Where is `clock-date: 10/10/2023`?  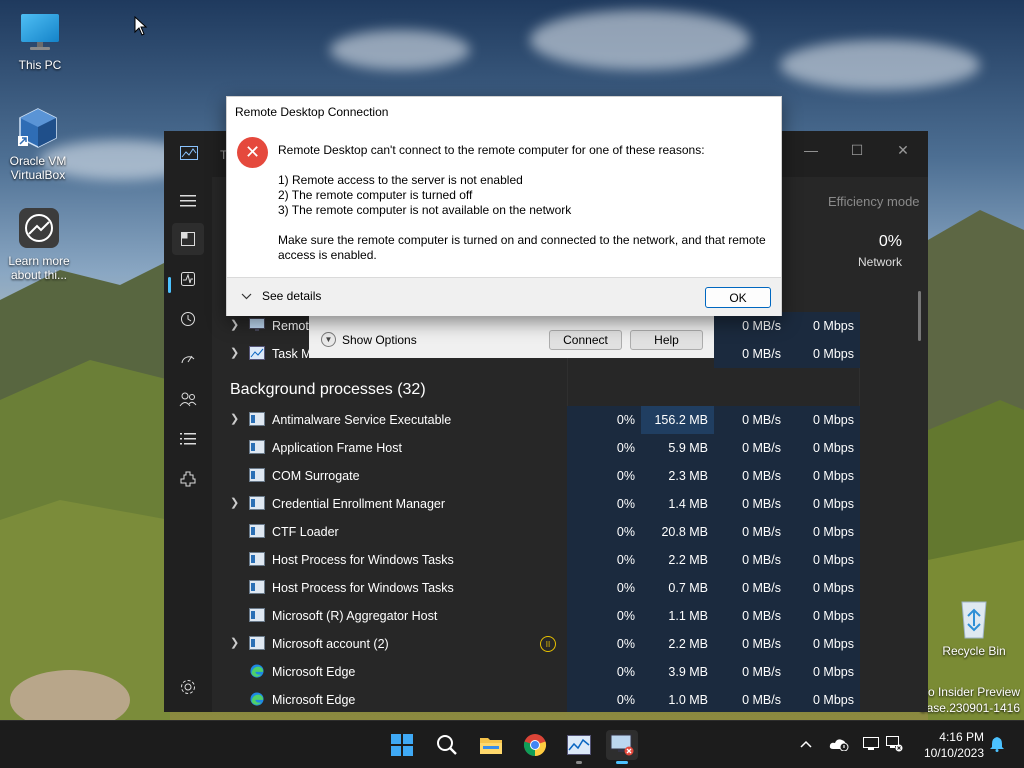
clock-date: 10/10/2023 is located at coordinates (953, 753).